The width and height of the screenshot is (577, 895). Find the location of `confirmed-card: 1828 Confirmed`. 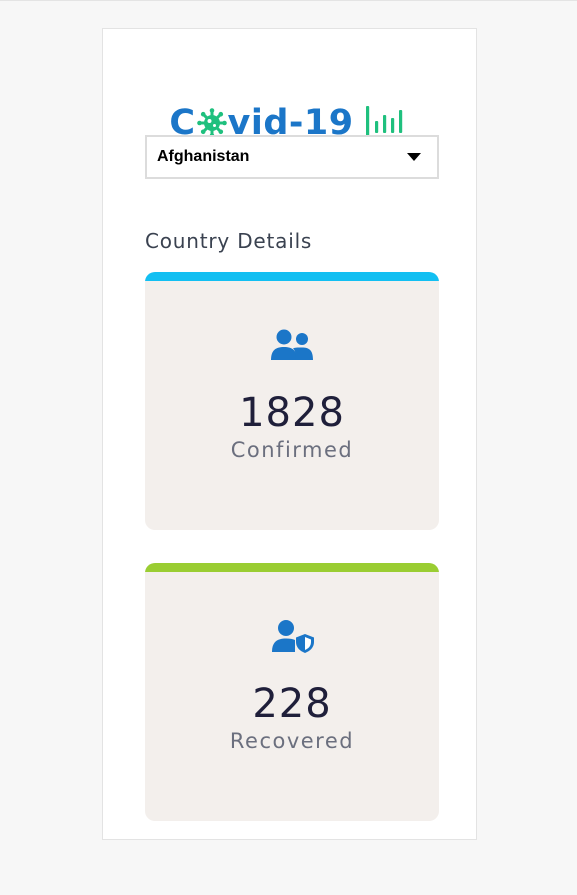

confirmed-card: 1828 Confirmed is located at coordinates (292, 401).